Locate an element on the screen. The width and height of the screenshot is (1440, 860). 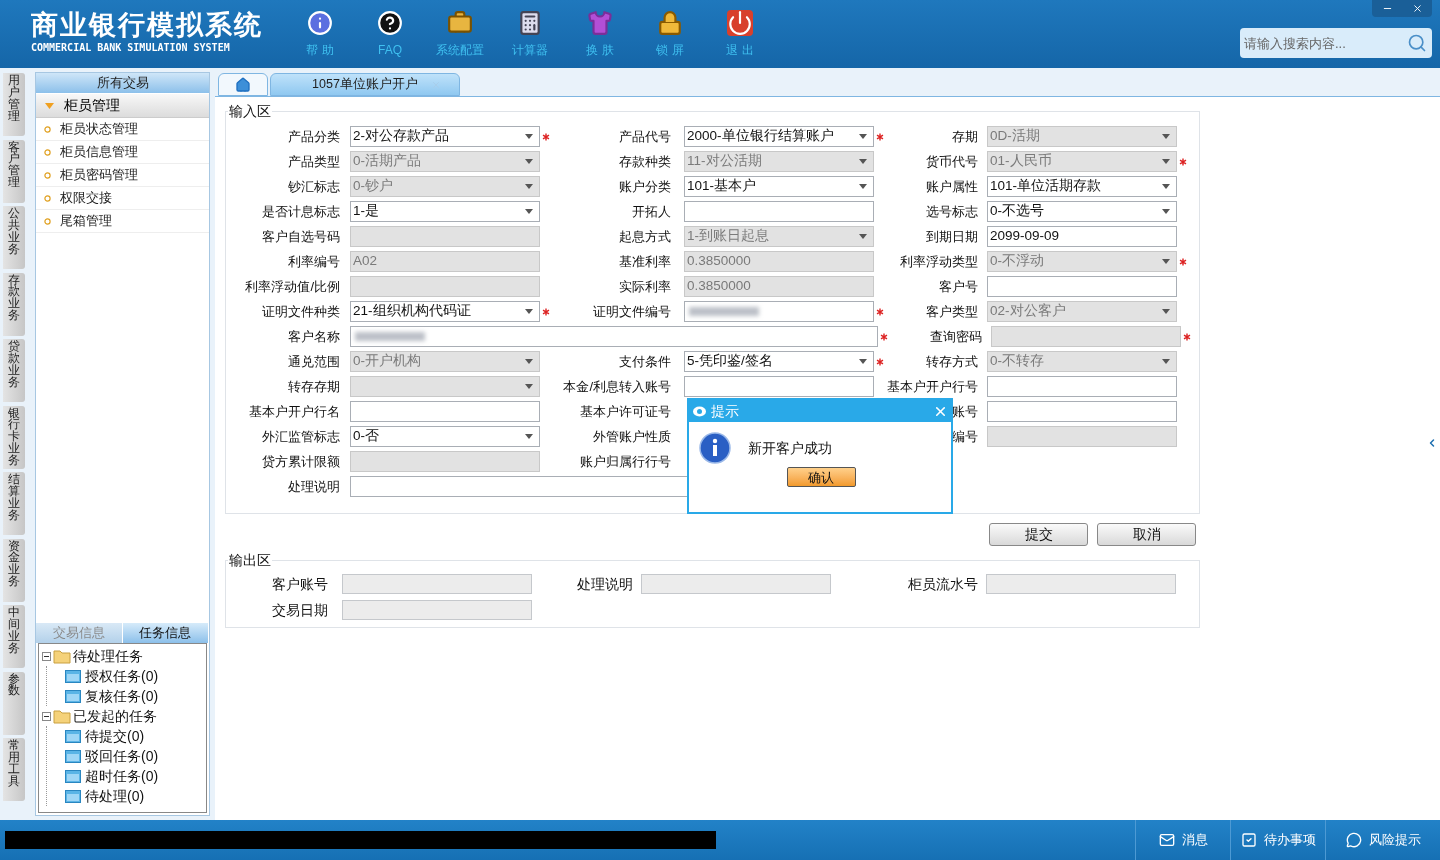
section-title: 输出区 is located at coordinates (250, 560).